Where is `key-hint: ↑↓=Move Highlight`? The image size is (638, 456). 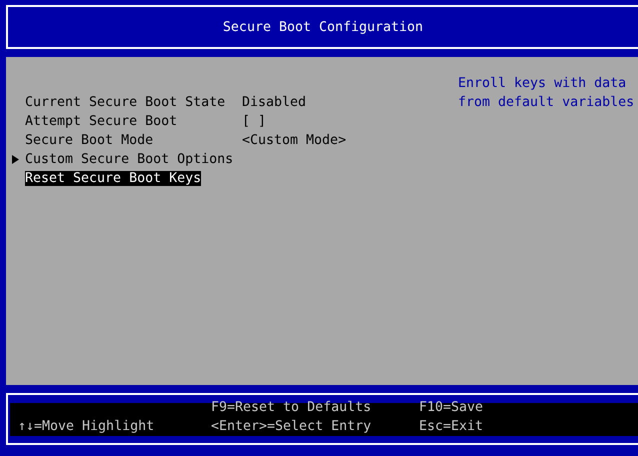 key-hint: ↑↓=Move Highlight is located at coordinates (87, 427).